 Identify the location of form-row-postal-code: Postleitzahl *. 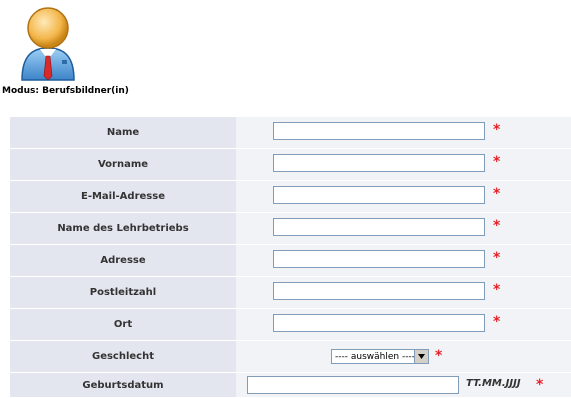
(290, 293).